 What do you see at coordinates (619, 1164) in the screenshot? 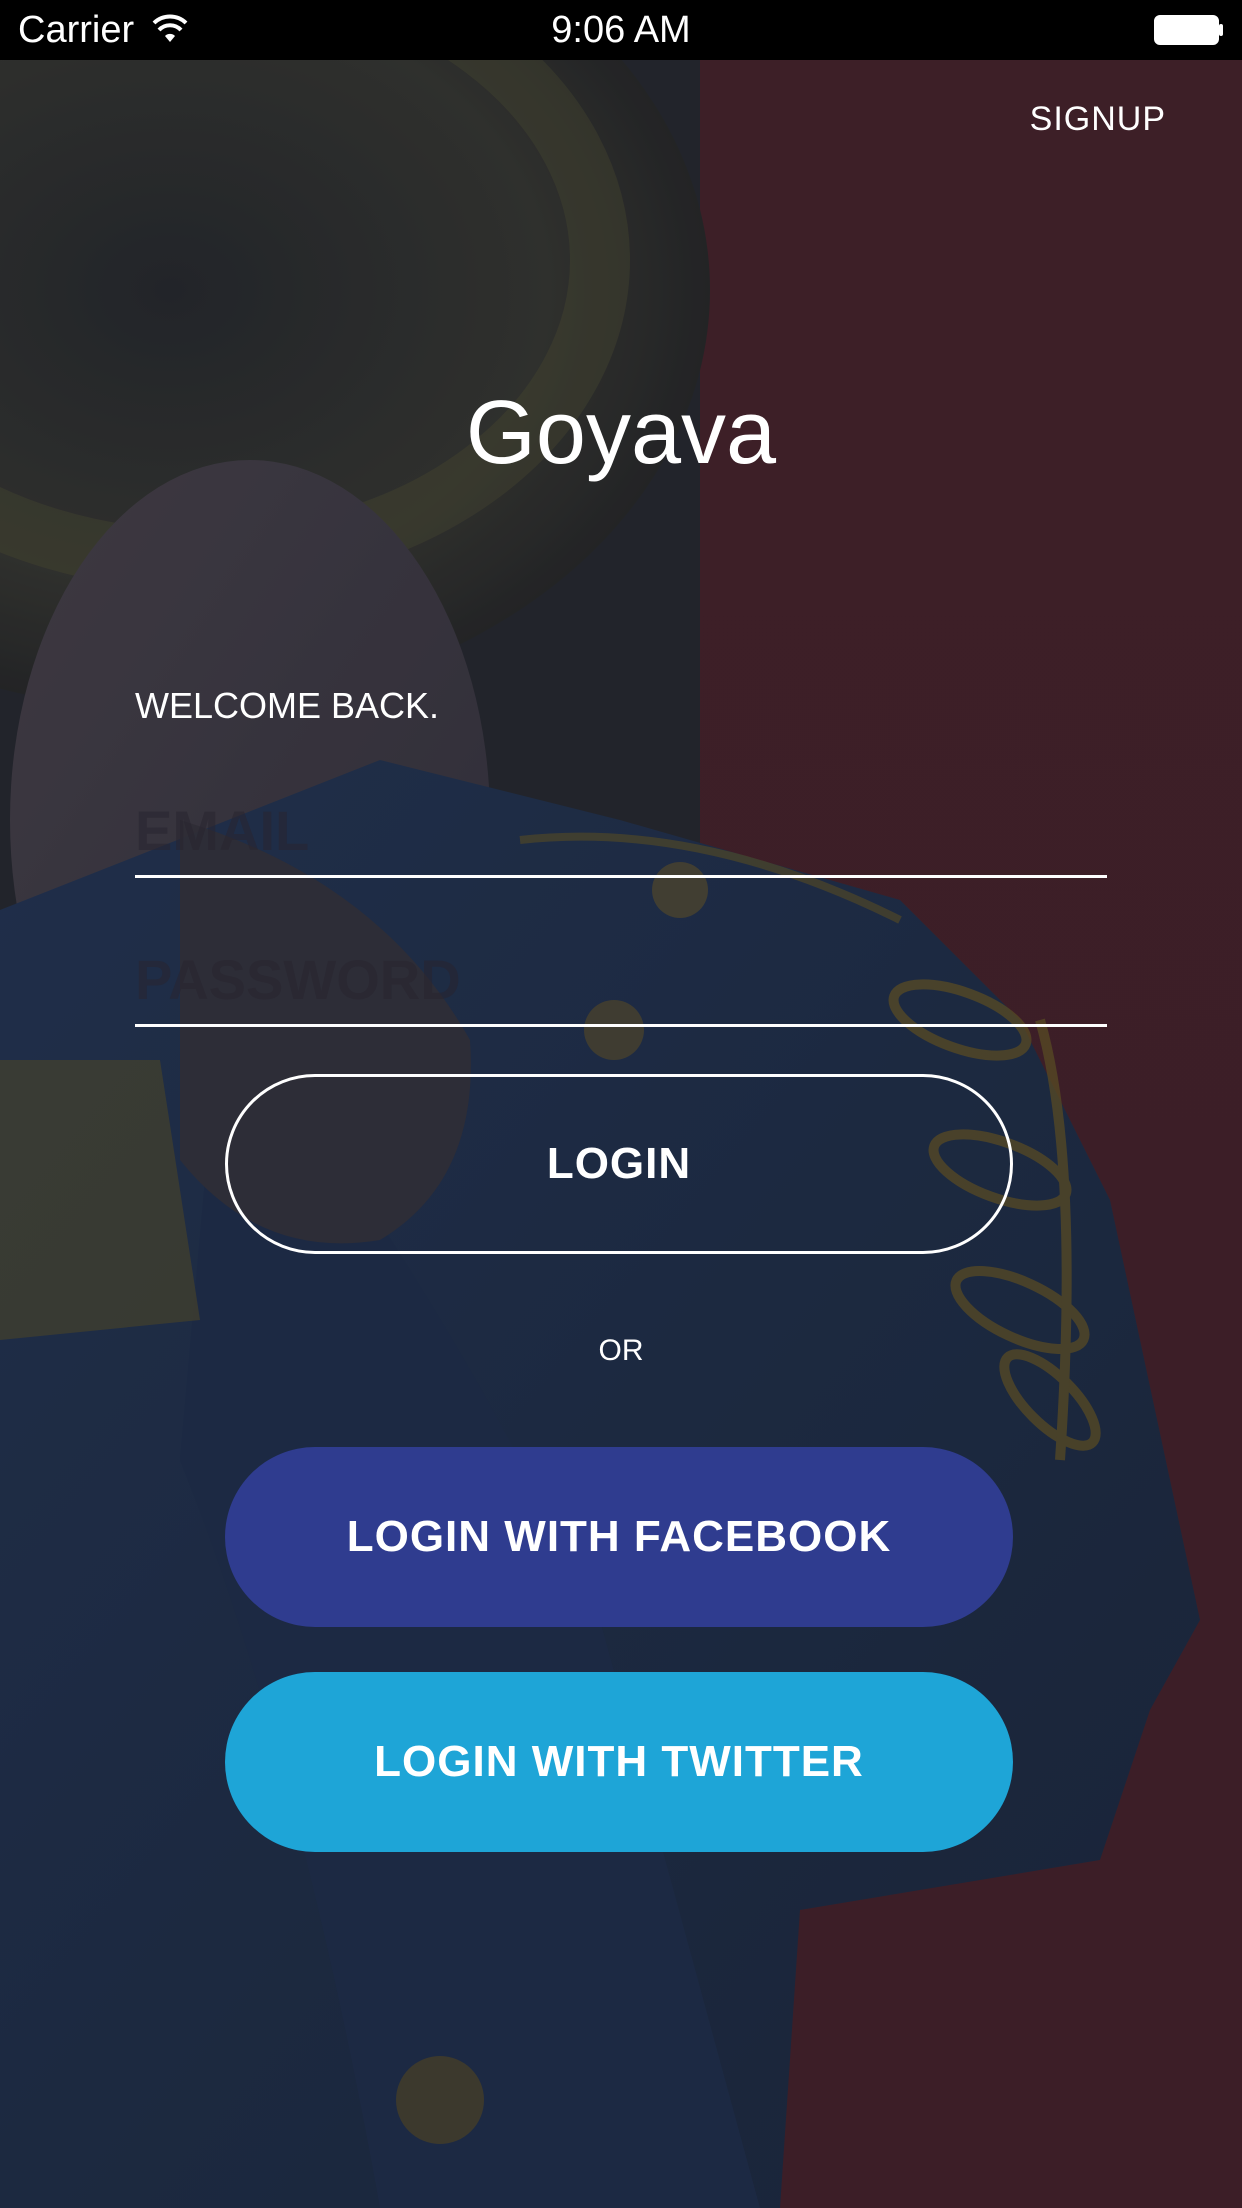
I see `login-button: LOGIN` at bounding box center [619, 1164].